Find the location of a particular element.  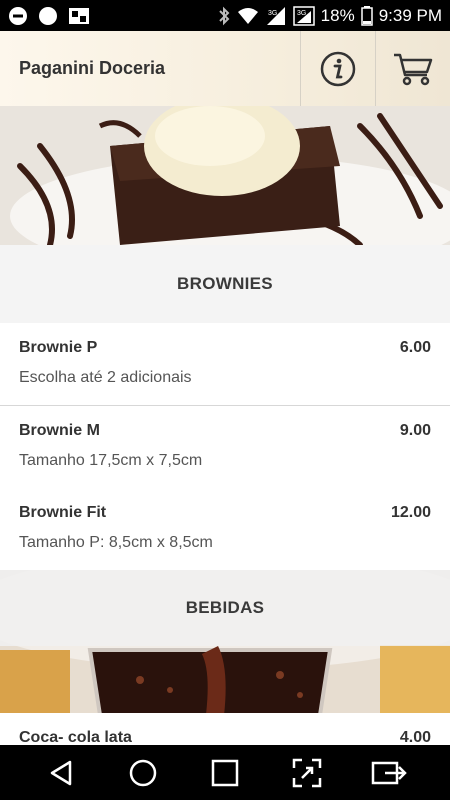

item-name: Brownie Fit is located at coordinates (63, 512).